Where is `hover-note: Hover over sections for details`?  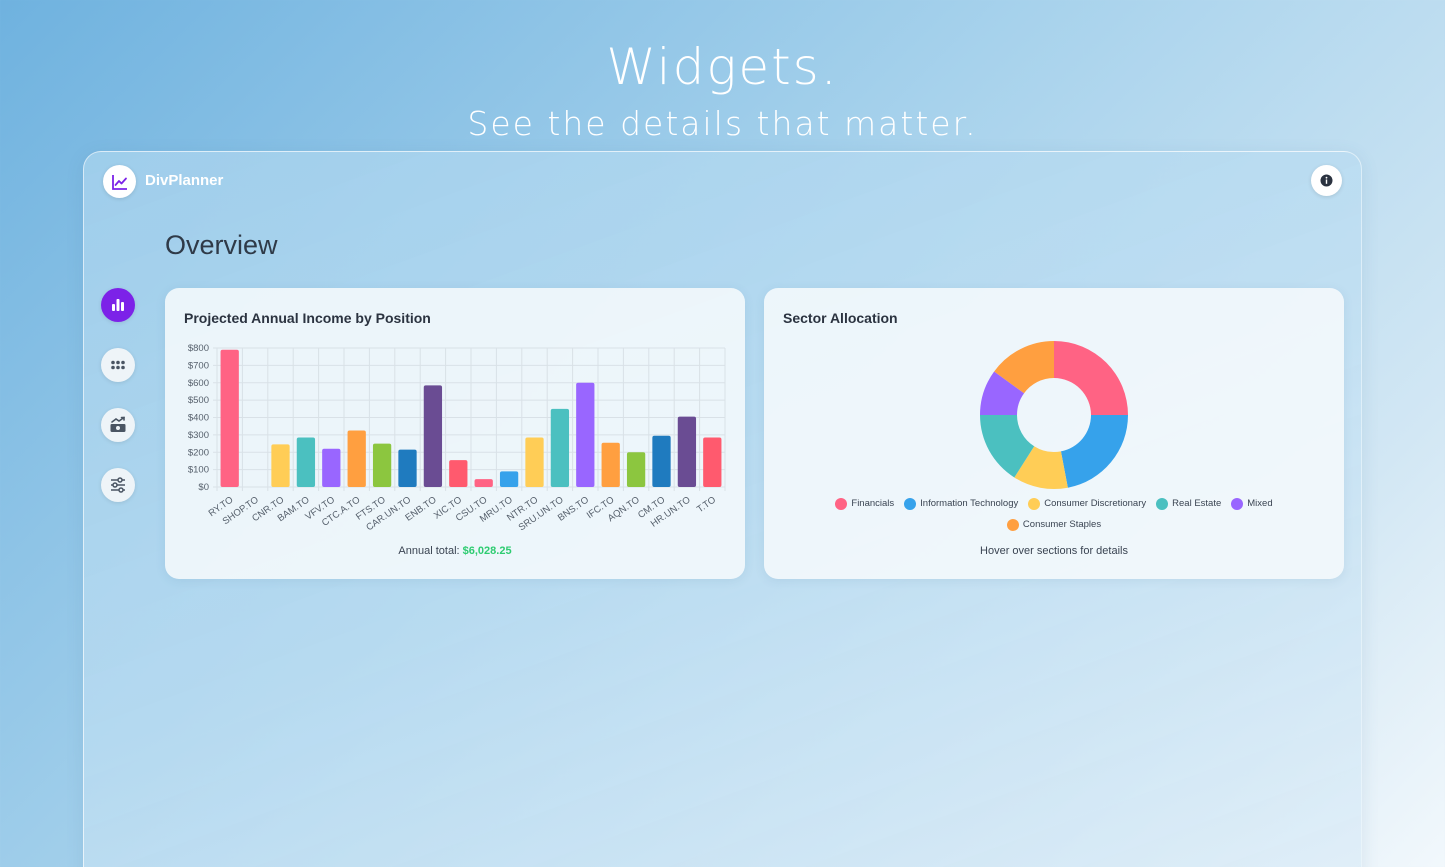
hover-note: Hover over sections for details is located at coordinates (1054, 551).